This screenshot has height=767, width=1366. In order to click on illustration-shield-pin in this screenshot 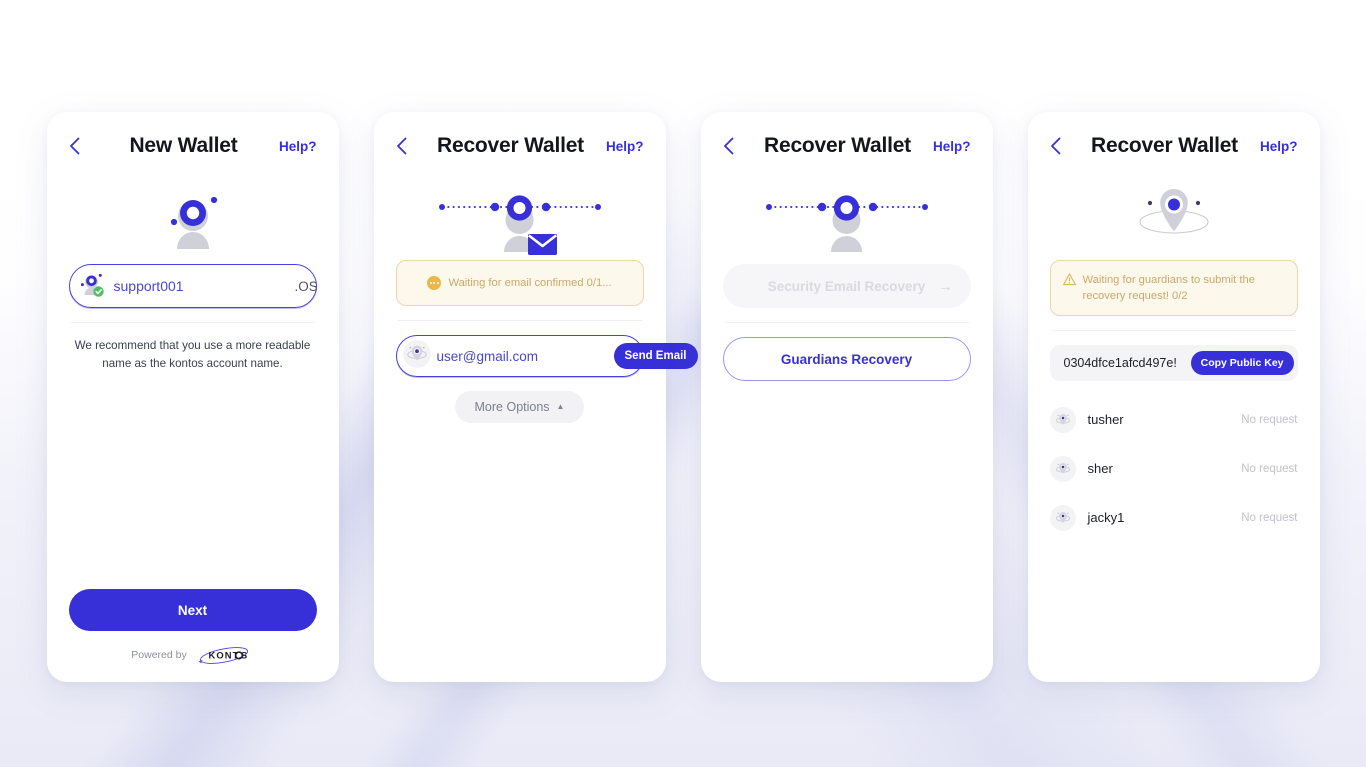, I will do `click(1174, 219)`.